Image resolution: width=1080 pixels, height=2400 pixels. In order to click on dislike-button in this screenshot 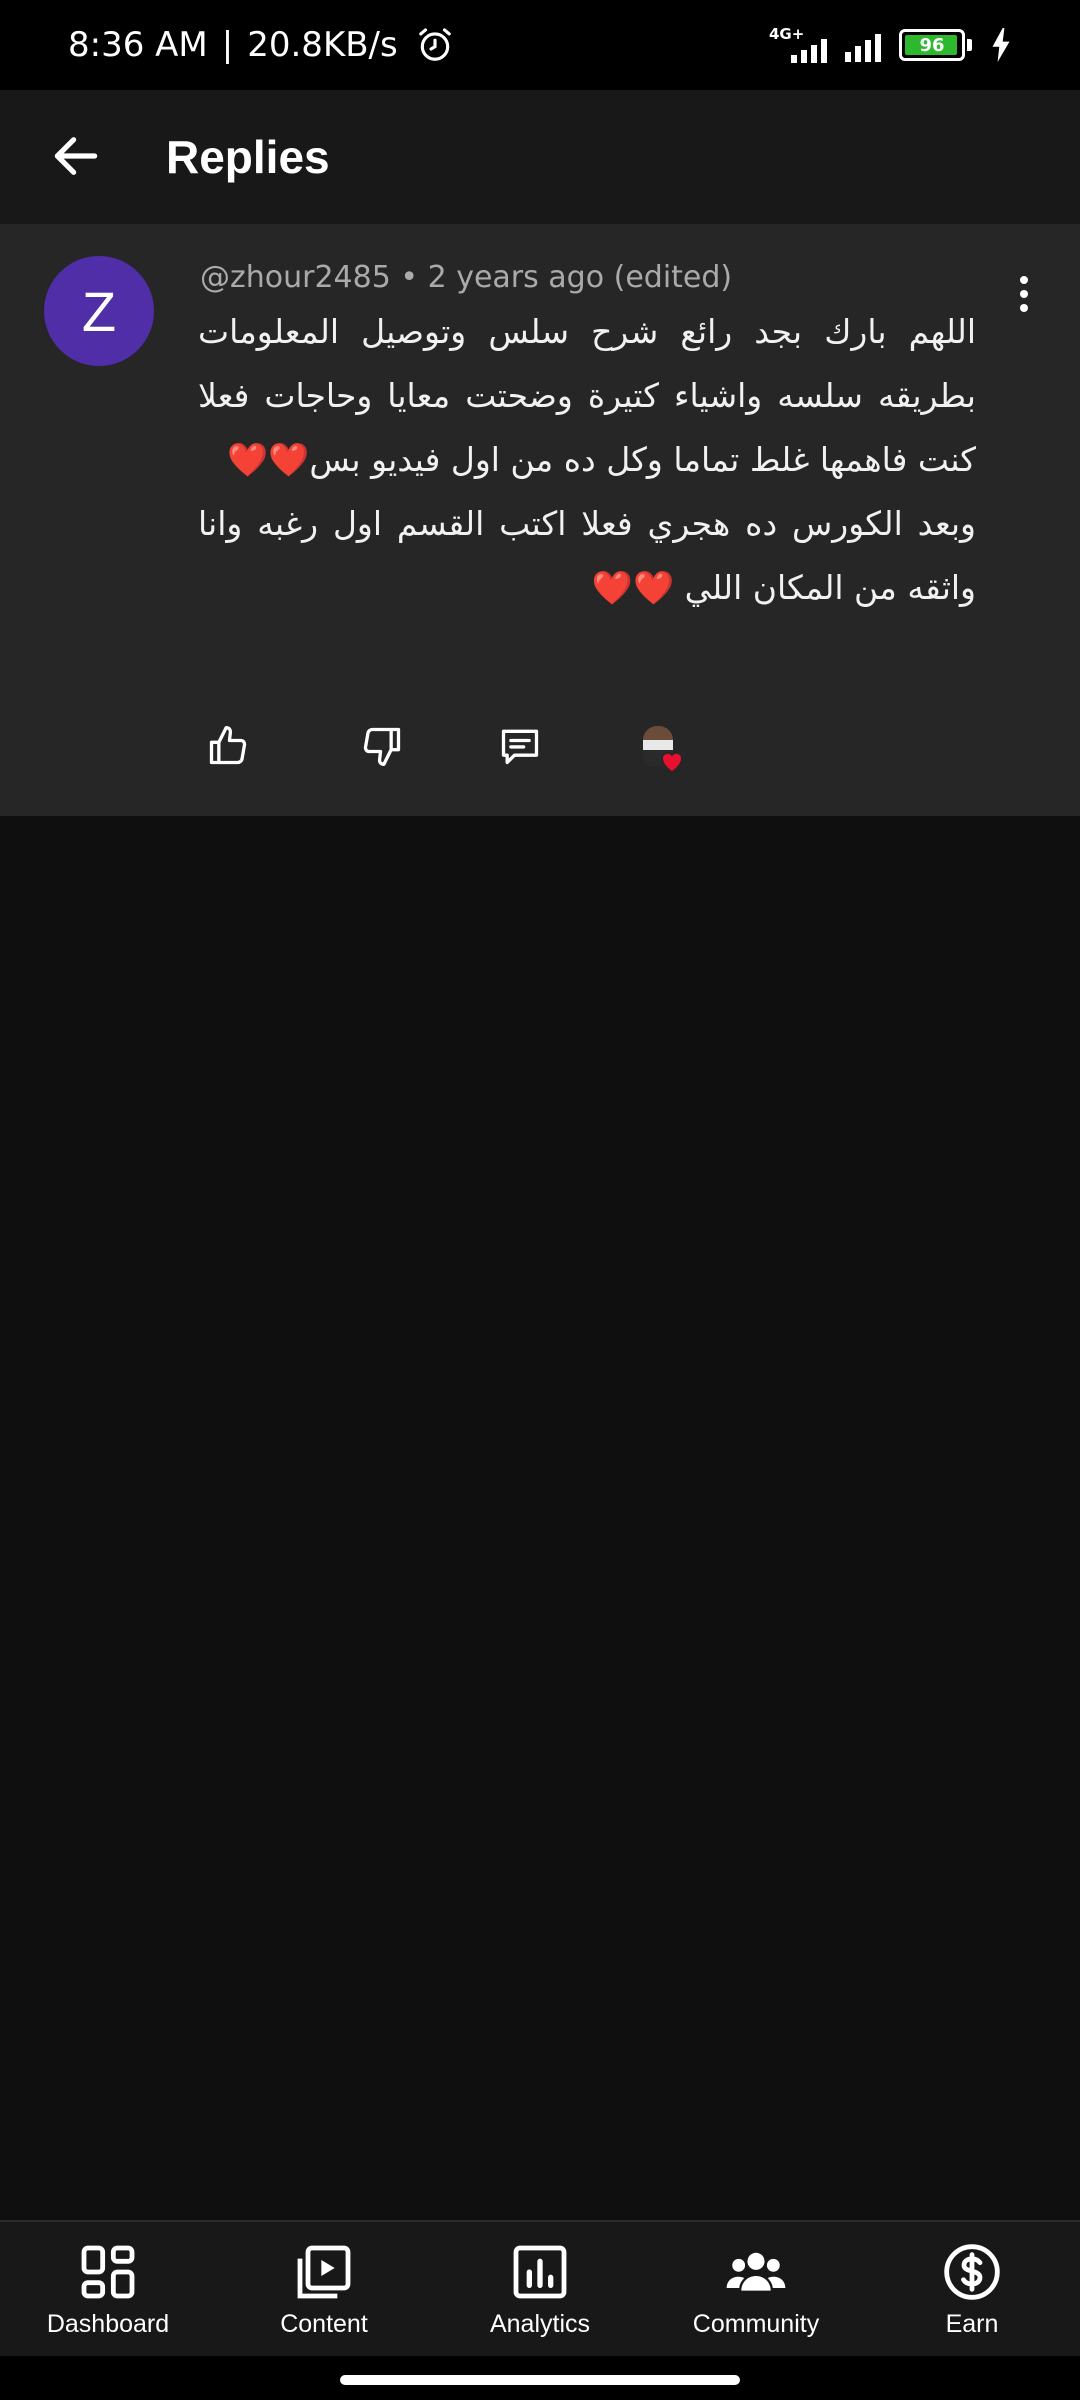, I will do `click(382, 746)`.